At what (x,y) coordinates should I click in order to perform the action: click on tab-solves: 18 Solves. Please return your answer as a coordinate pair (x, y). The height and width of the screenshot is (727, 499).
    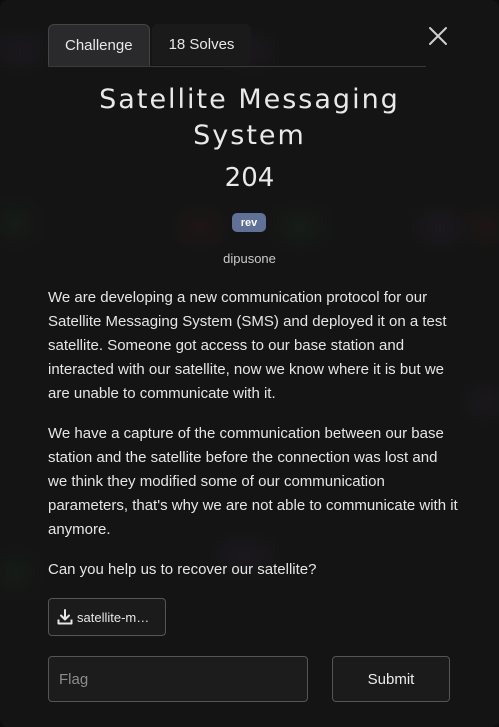
    Looking at the image, I should click on (201, 44).